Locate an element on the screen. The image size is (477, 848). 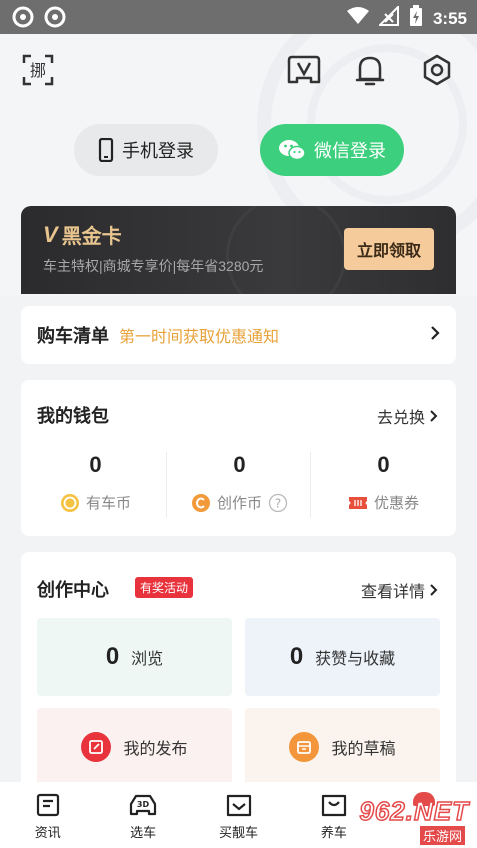
vip-card-description: 车主特权|商城专享价|每年省3280元 is located at coordinates (153, 266).